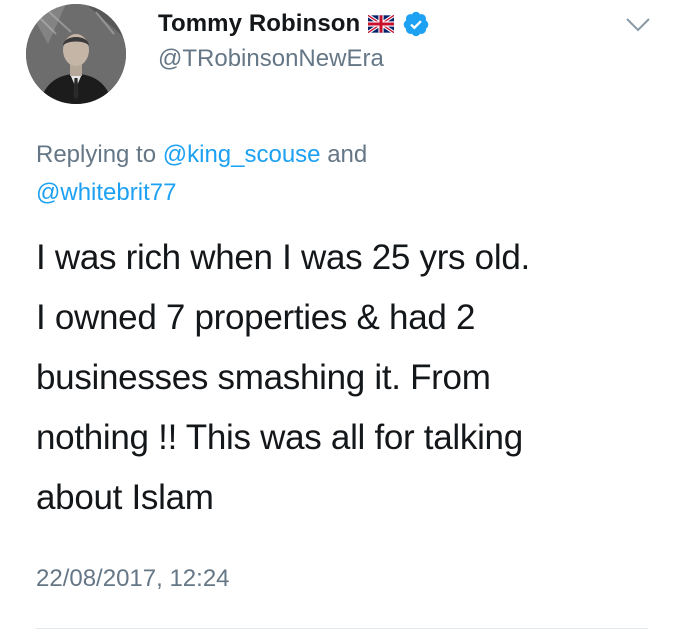  Describe the element at coordinates (259, 24) in the screenshot. I see `display-name: Tommy Robinson` at that location.